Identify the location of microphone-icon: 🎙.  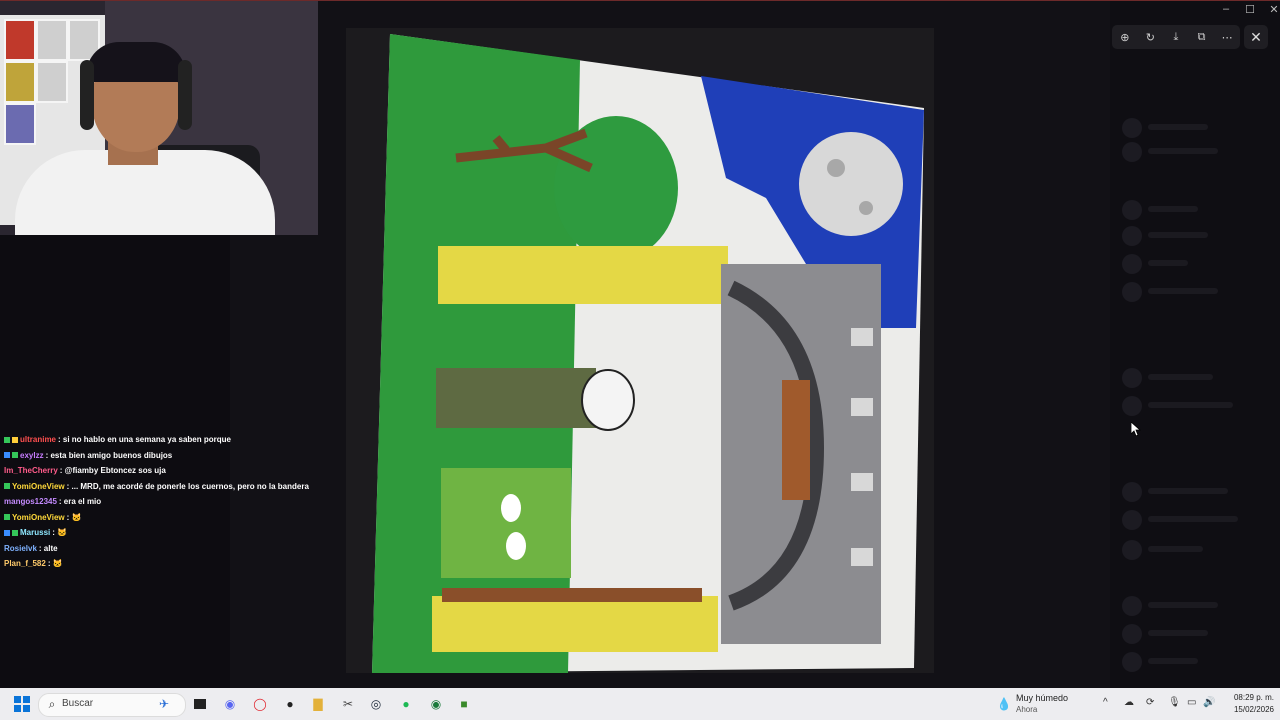
(1174, 702).